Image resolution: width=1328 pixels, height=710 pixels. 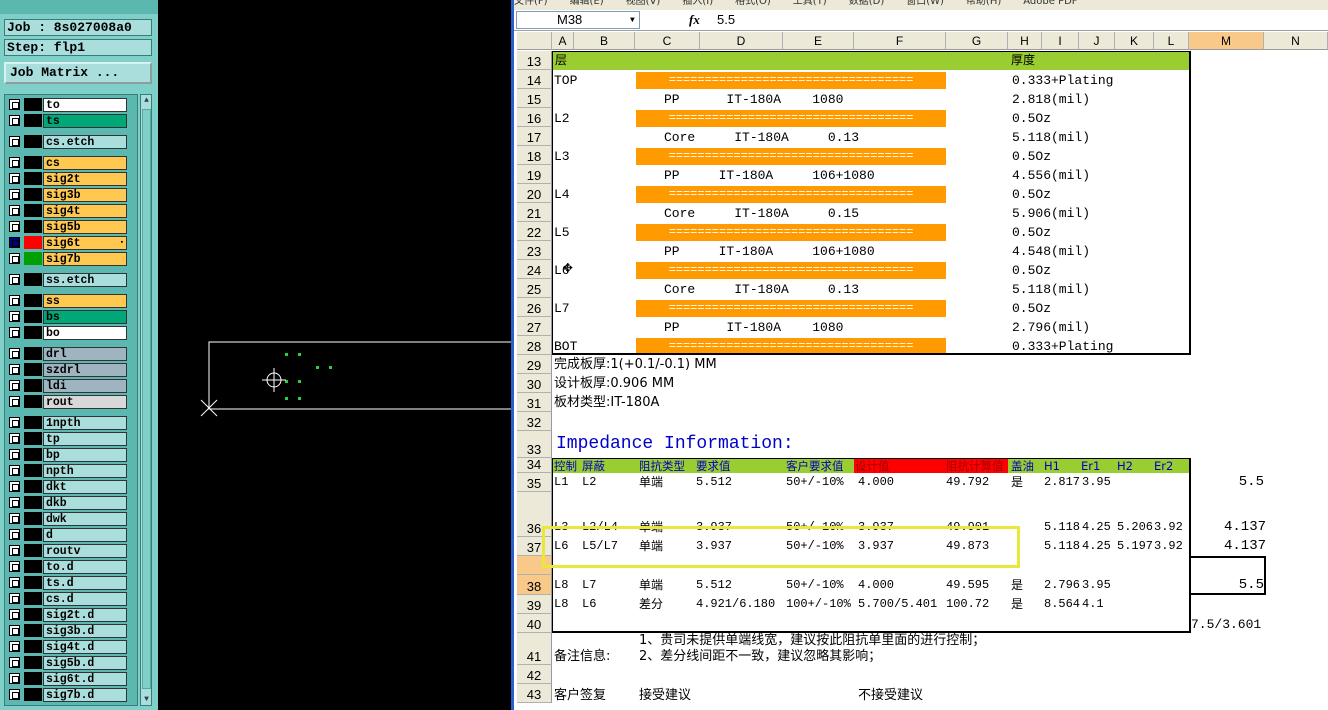 I want to click on row-header: 28, so click(x=534, y=345).